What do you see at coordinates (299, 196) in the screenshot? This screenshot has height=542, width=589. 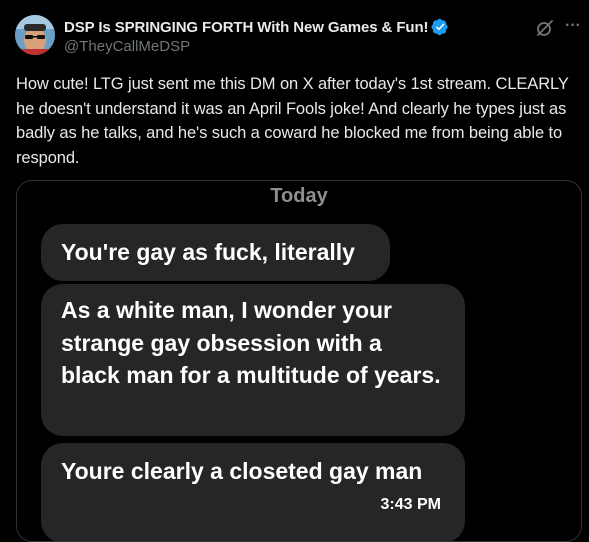 I see `dm-day-label: Today` at bounding box center [299, 196].